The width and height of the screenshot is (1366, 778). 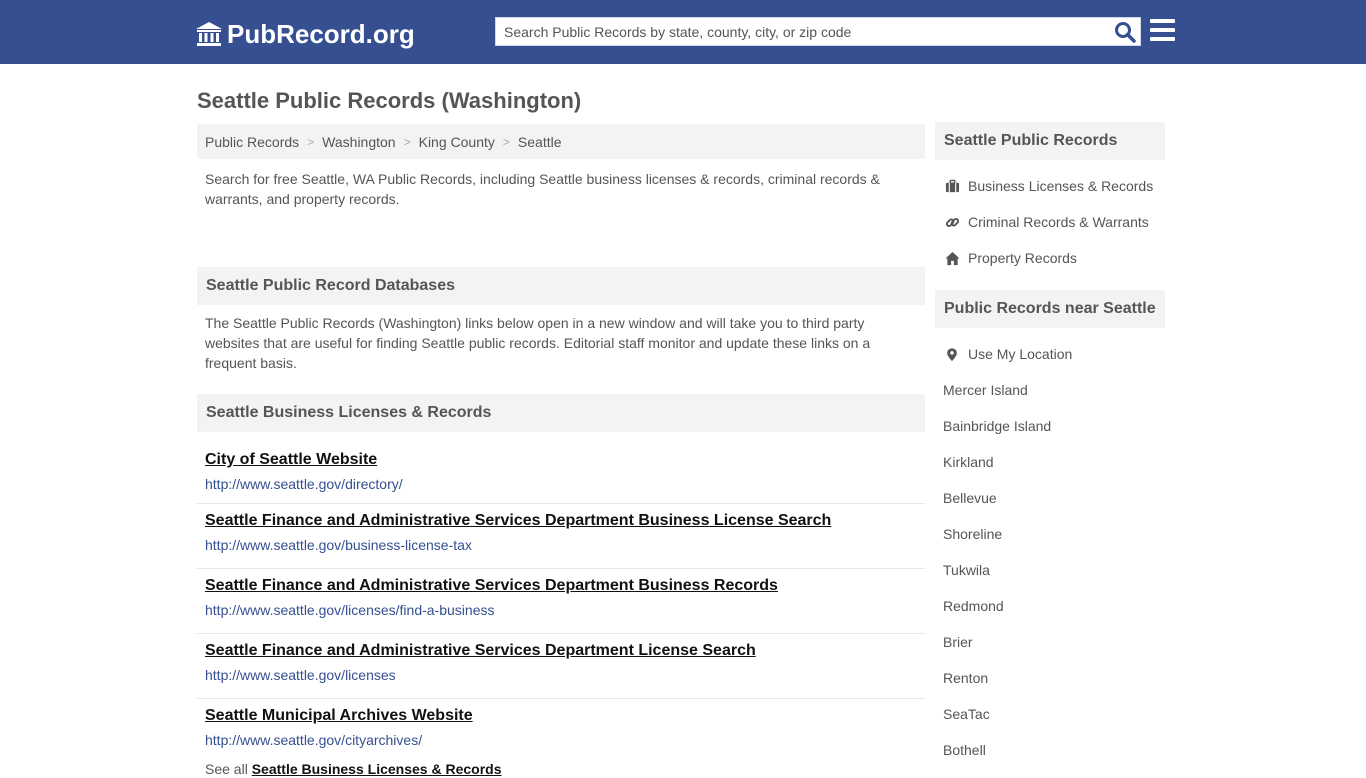 I want to click on record-title-link: Seattle Municipal Archives Website, so click(x=561, y=716).